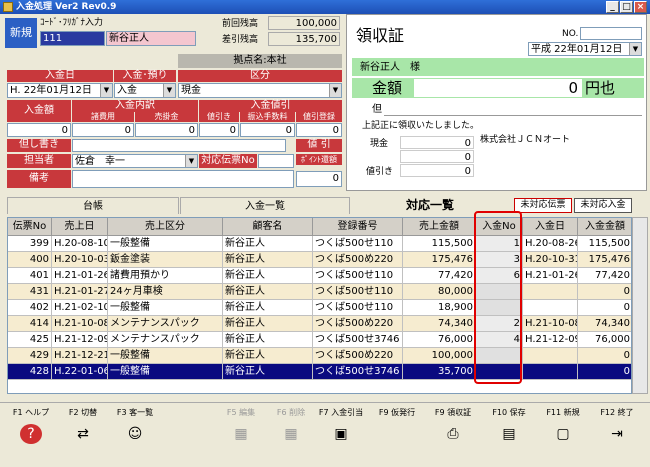 This screenshot has width=650, height=467. What do you see at coordinates (39, 179) in the screenshot?
I see `remarks-label: 備考` at bounding box center [39, 179].